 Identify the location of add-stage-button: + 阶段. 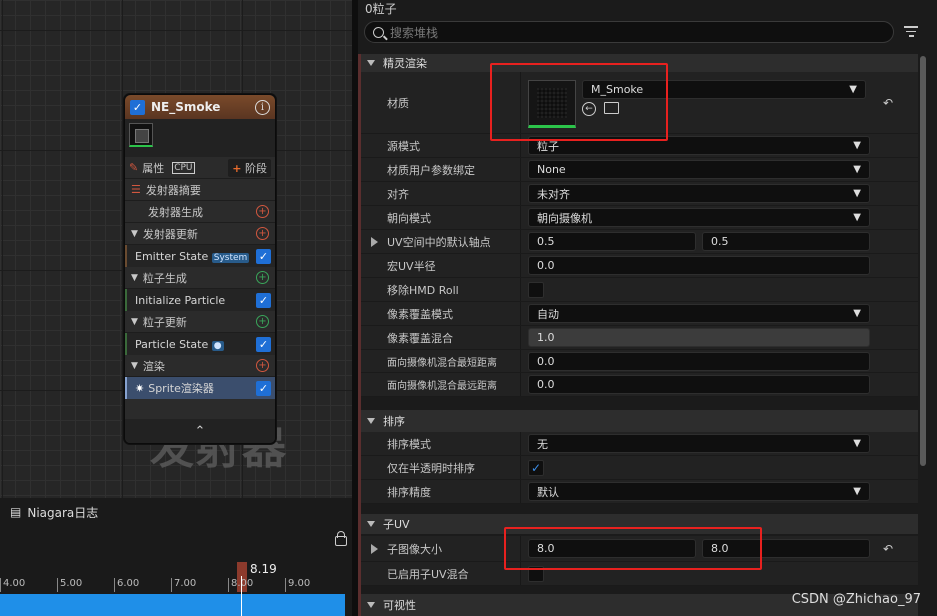
(249, 167).